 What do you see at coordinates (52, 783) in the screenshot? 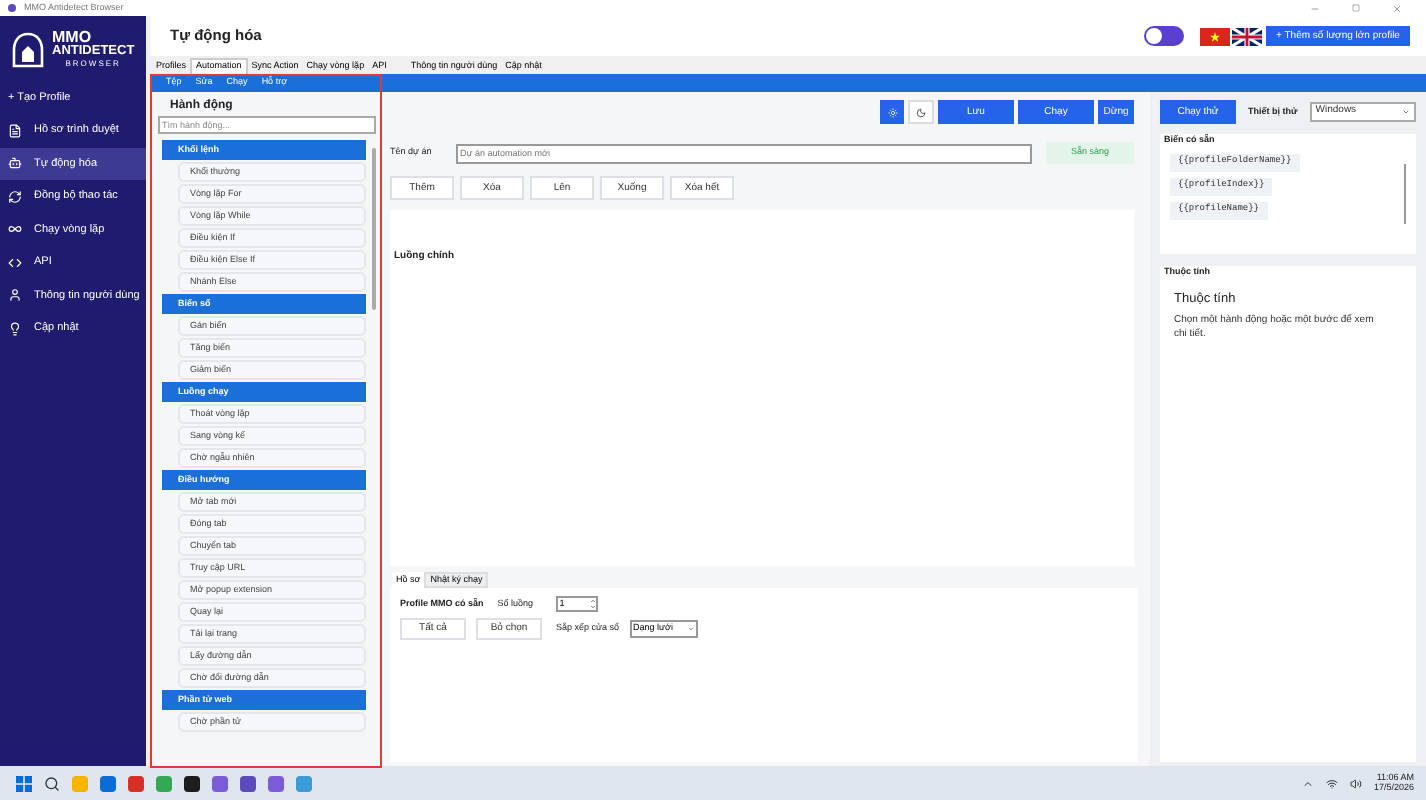
I see `search-icon` at bounding box center [52, 783].